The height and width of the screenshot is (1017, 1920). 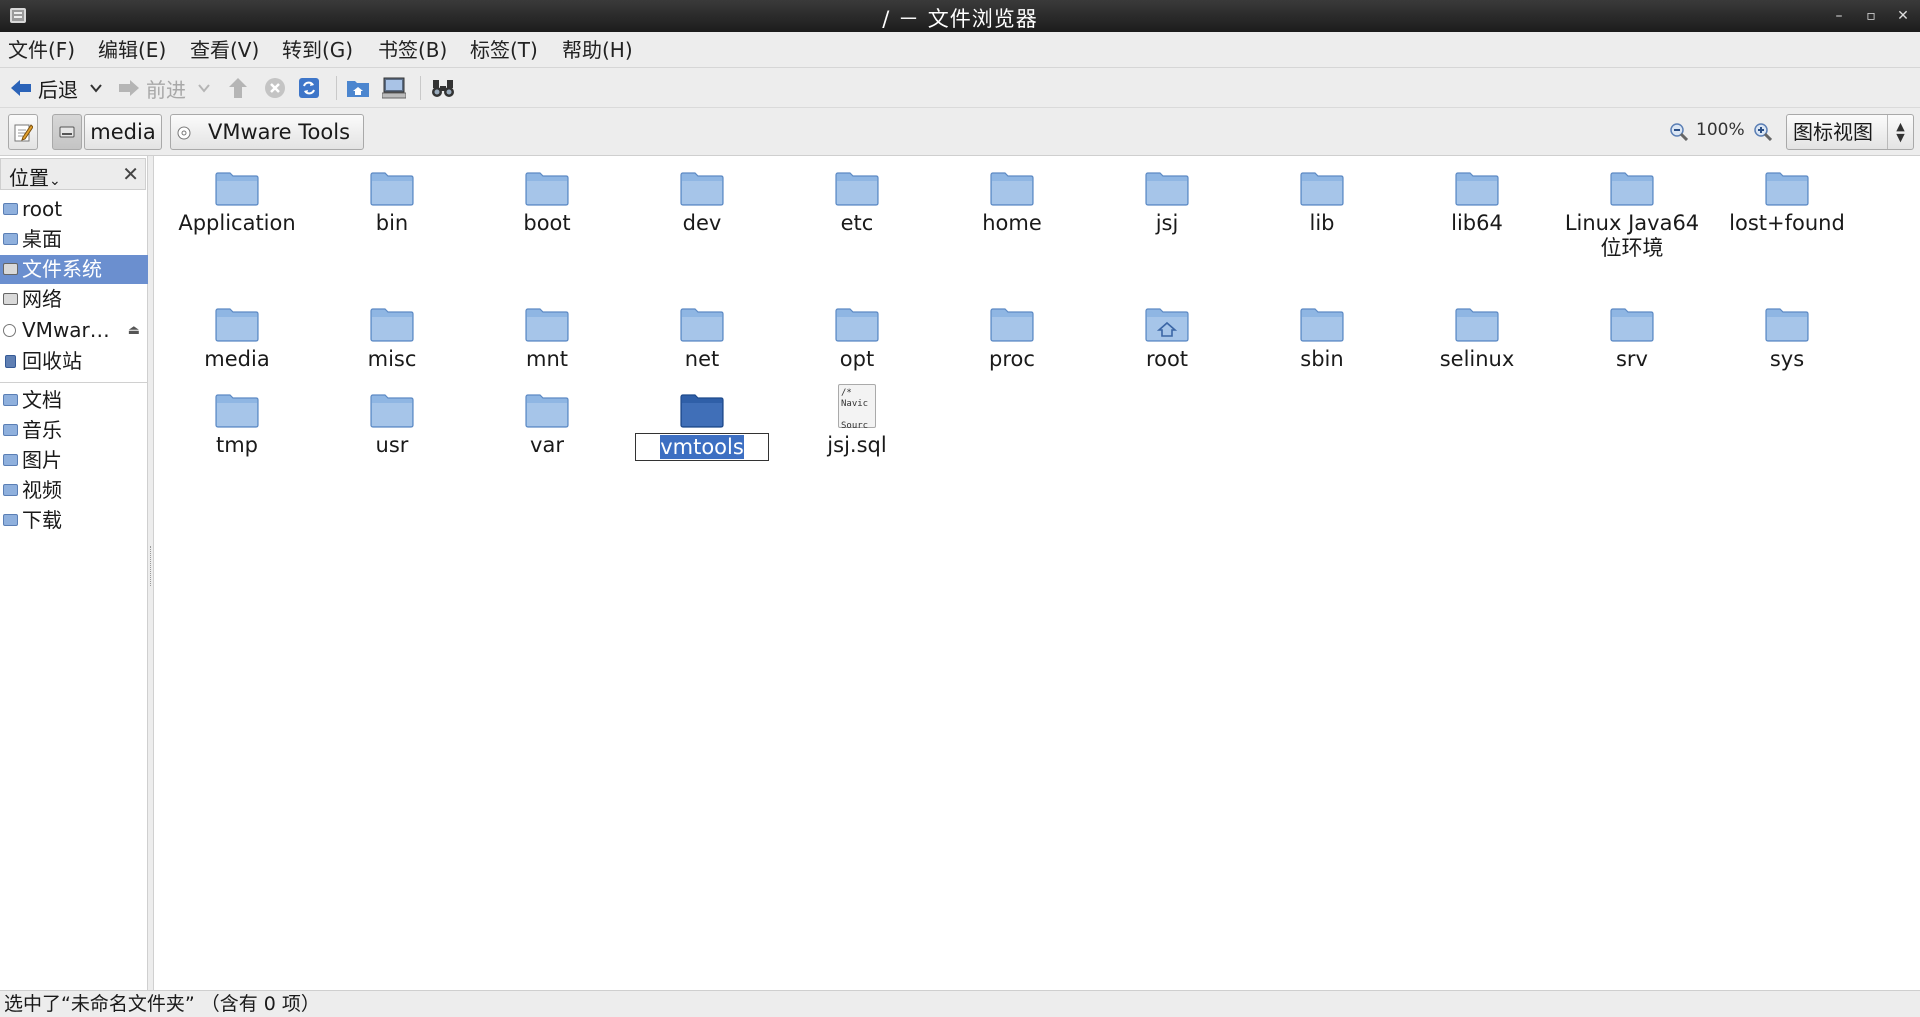 I want to click on folder-item: dev, so click(x=702, y=203).